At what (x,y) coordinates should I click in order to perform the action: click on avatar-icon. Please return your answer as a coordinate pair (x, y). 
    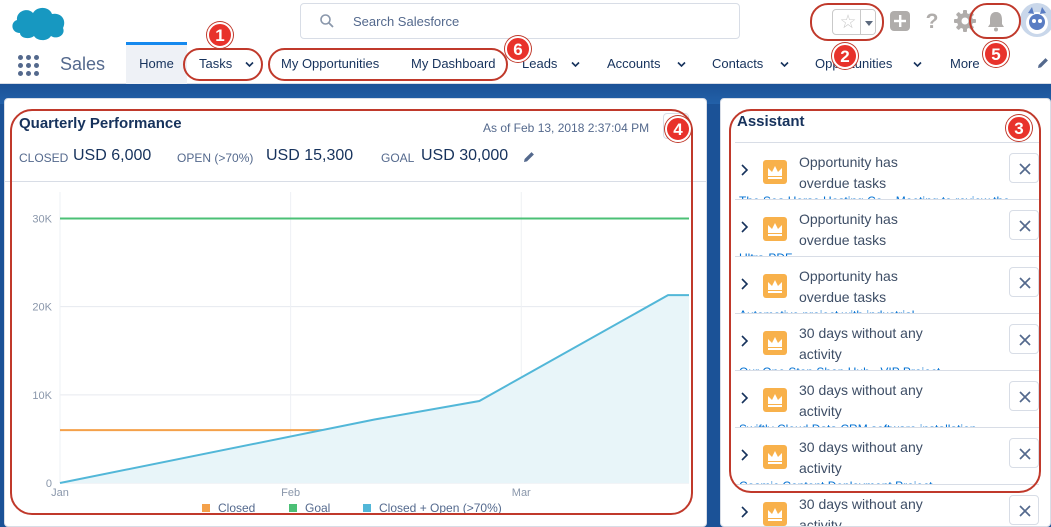
    Looking at the image, I should click on (1035, 20).